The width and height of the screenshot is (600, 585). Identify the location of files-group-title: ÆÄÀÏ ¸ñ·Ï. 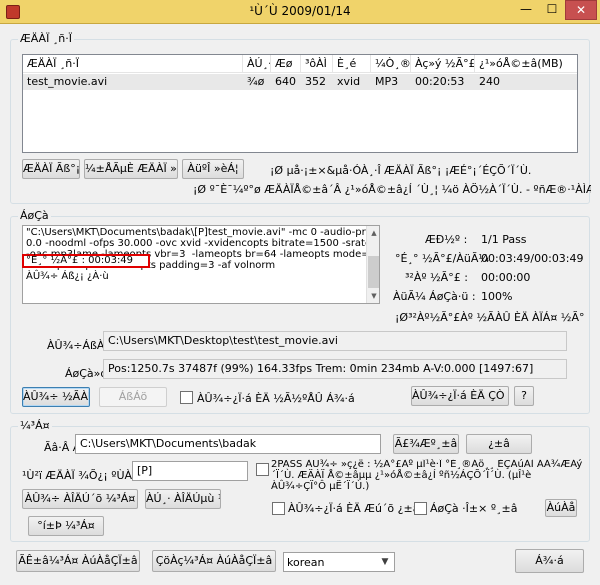
(46, 38).